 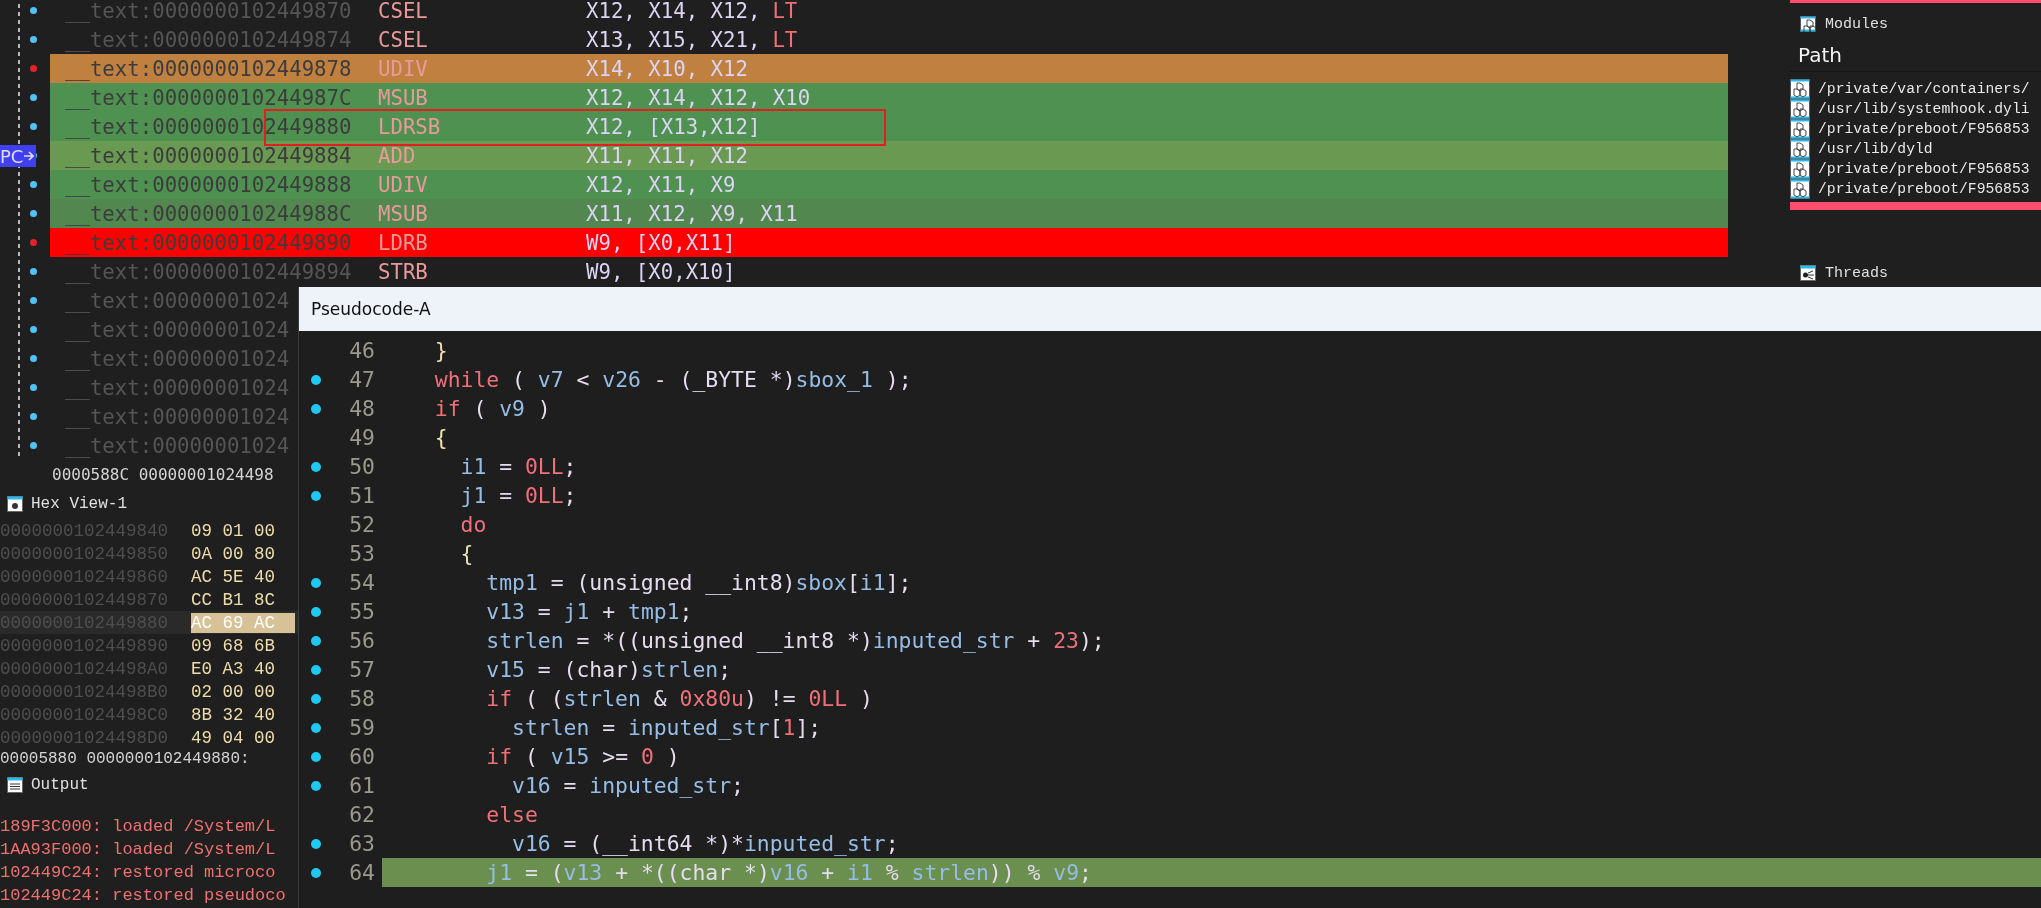 I want to click on mnemonic: UDIV, so click(x=403, y=68).